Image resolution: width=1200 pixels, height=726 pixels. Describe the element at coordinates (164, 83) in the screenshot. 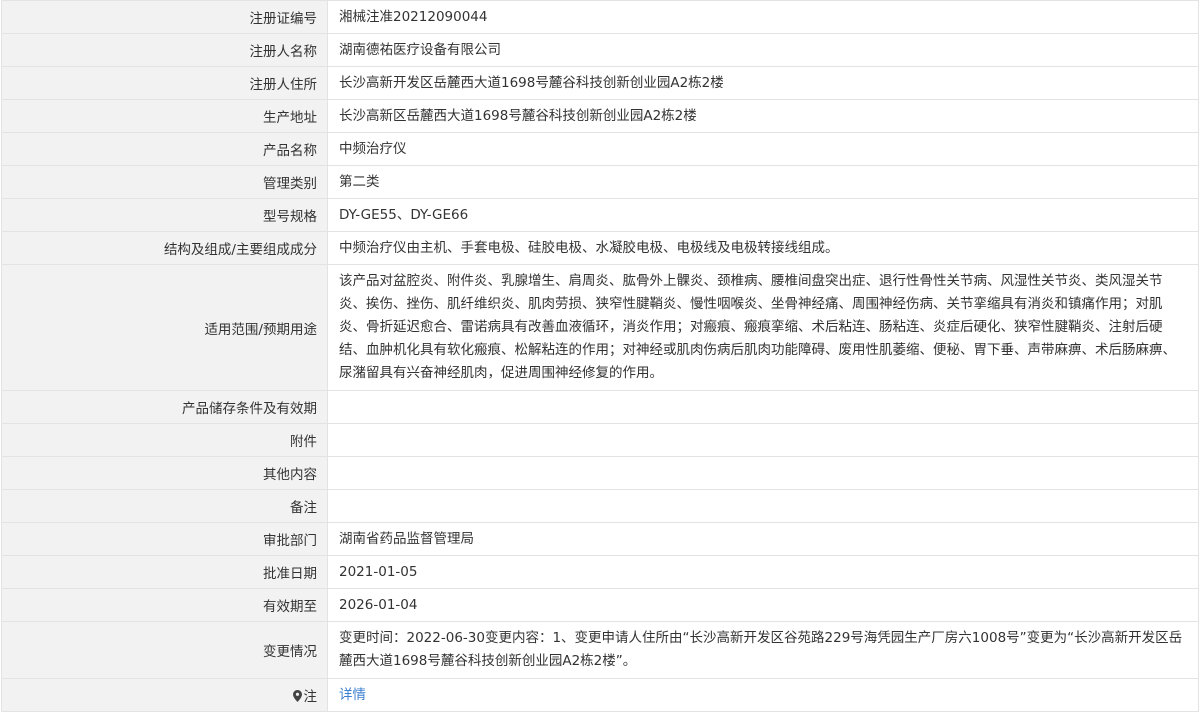

I see `row-label: 注册人住所` at that location.